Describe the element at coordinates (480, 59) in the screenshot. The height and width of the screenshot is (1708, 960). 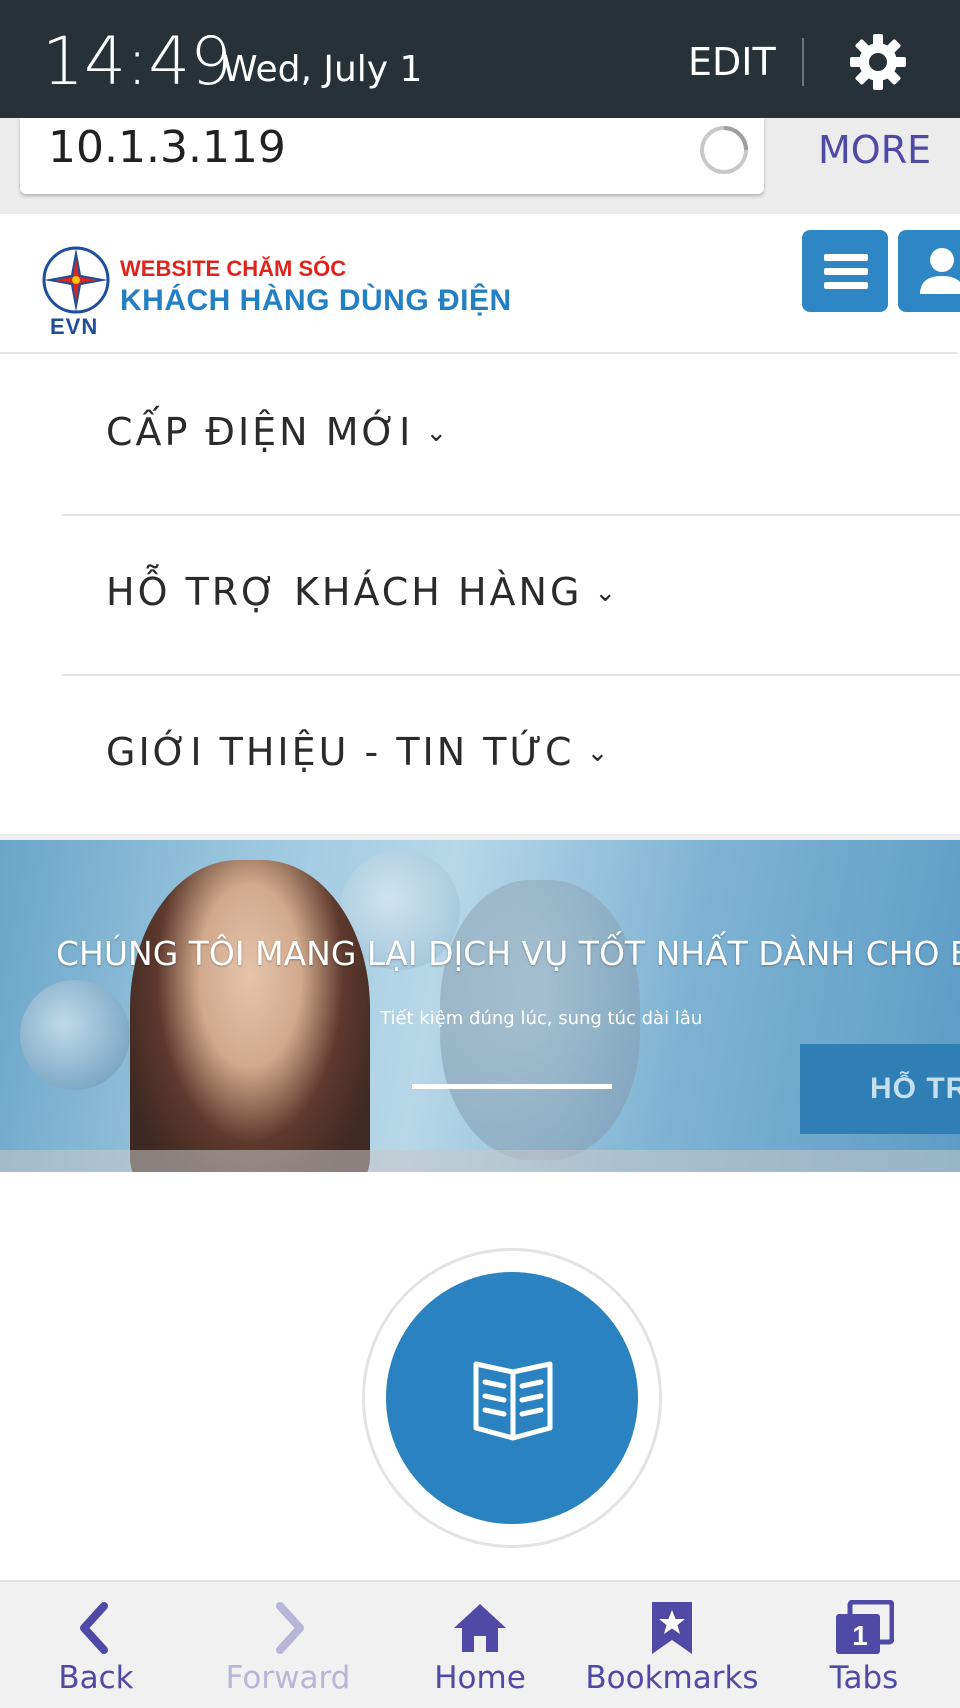
I see `status-bar: 14:49 Wed, July 1 EDIT` at that location.